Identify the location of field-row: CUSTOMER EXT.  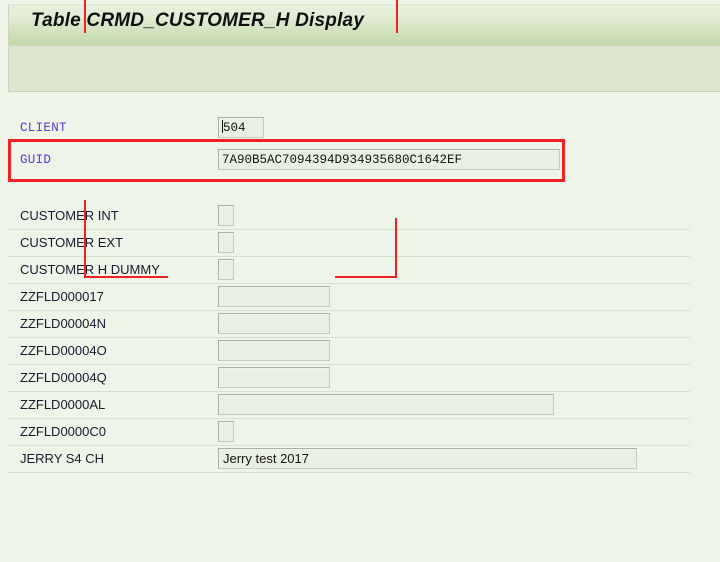
(349, 243).